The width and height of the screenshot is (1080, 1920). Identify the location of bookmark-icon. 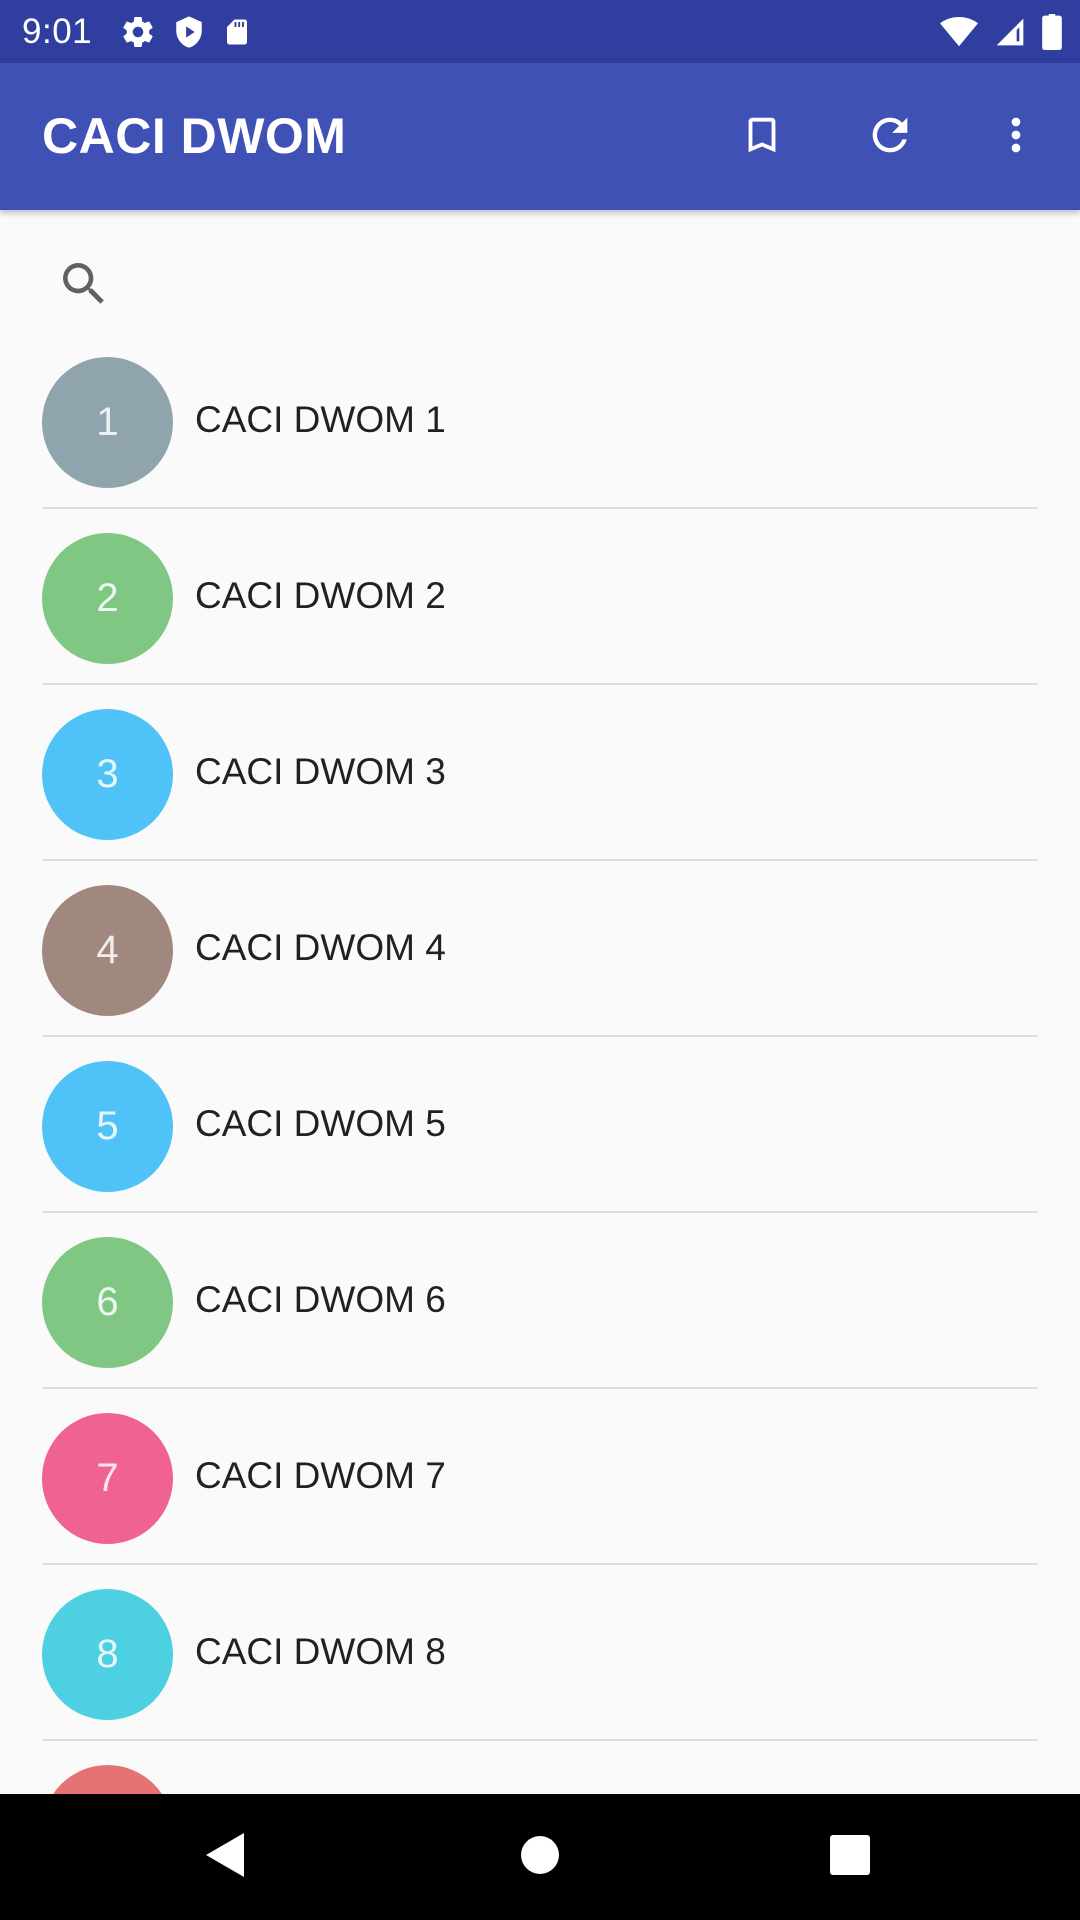
(762, 137).